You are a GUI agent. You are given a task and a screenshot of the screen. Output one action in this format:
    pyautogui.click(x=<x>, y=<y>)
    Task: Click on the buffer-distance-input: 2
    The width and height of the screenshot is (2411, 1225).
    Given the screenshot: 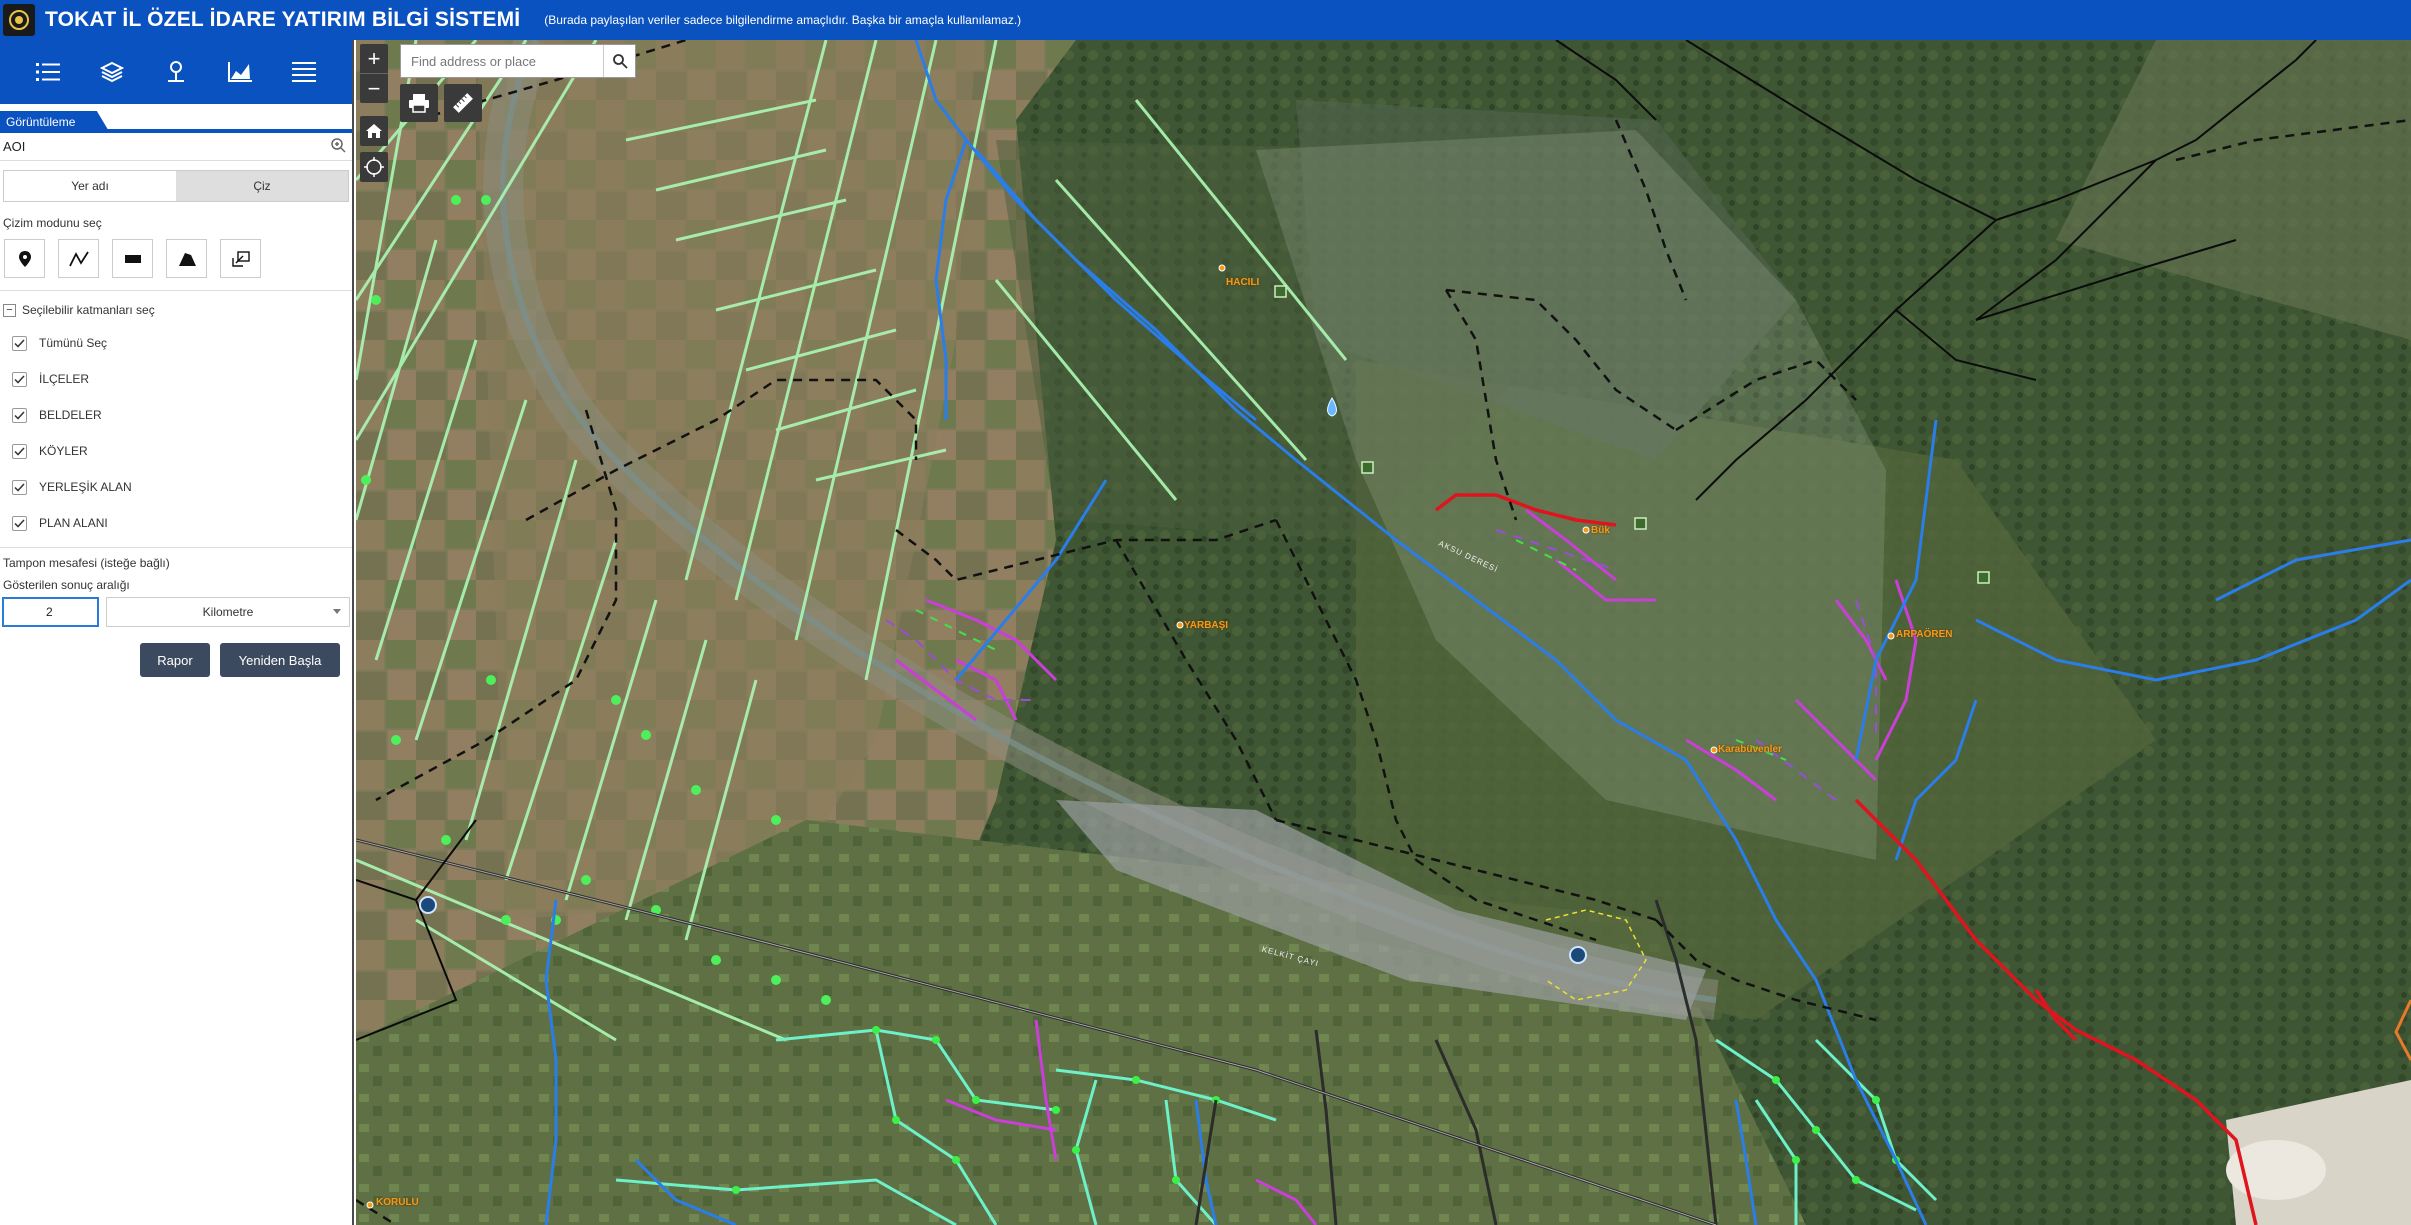 What is the action you would take?
    pyautogui.click(x=50, y=612)
    